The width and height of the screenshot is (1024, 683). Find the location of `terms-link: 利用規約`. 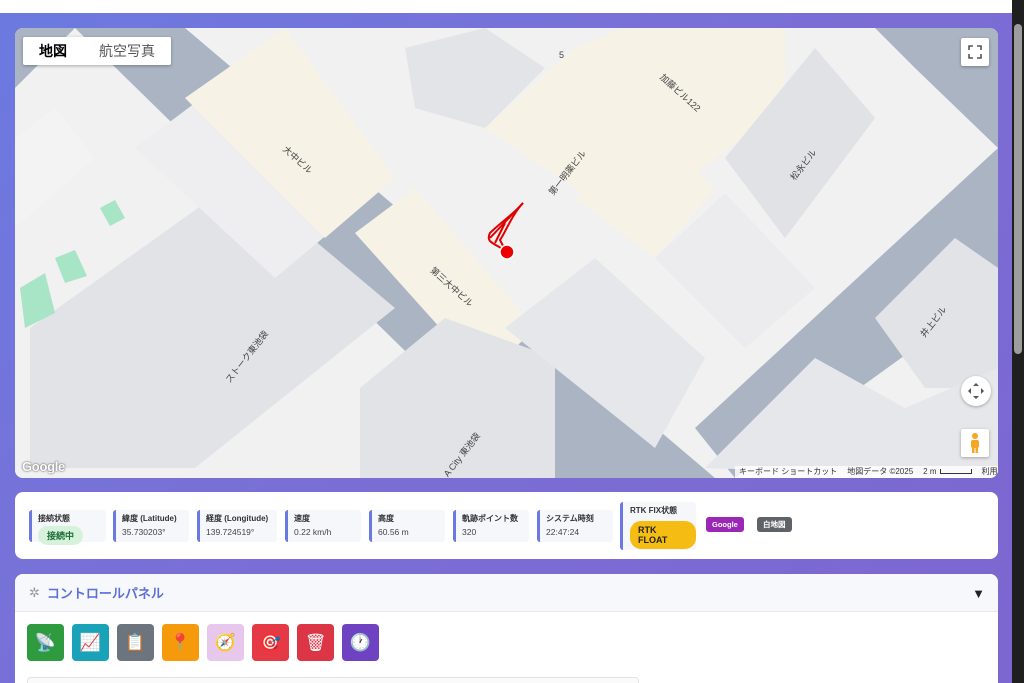

terms-link: 利用規約 is located at coordinates (990, 472).